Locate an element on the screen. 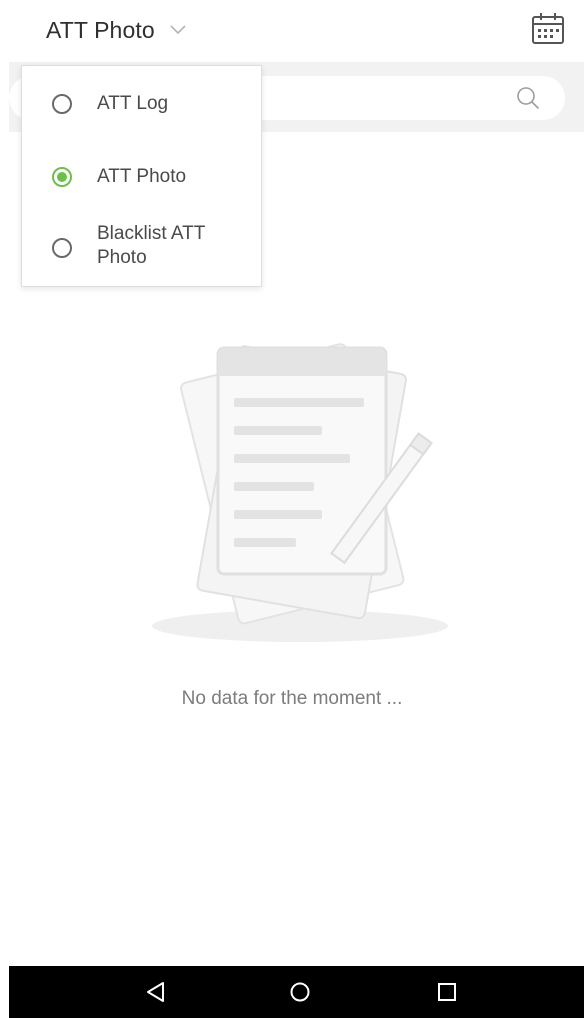  calendar-icon is located at coordinates (548, 28).